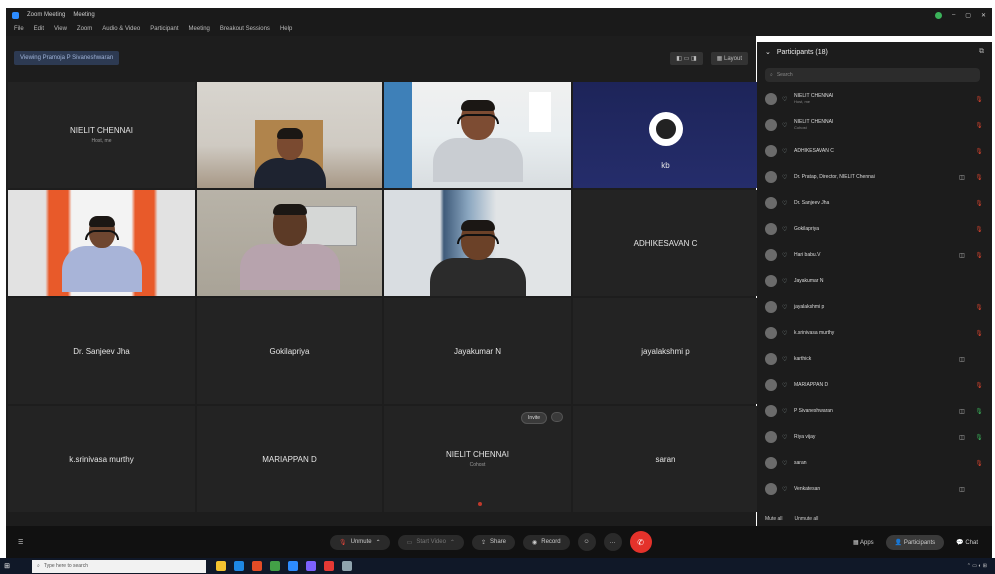 This screenshot has width=995, height=574. I want to click on taskbar-search: ⌕ Type here to search, so click(119, 566).